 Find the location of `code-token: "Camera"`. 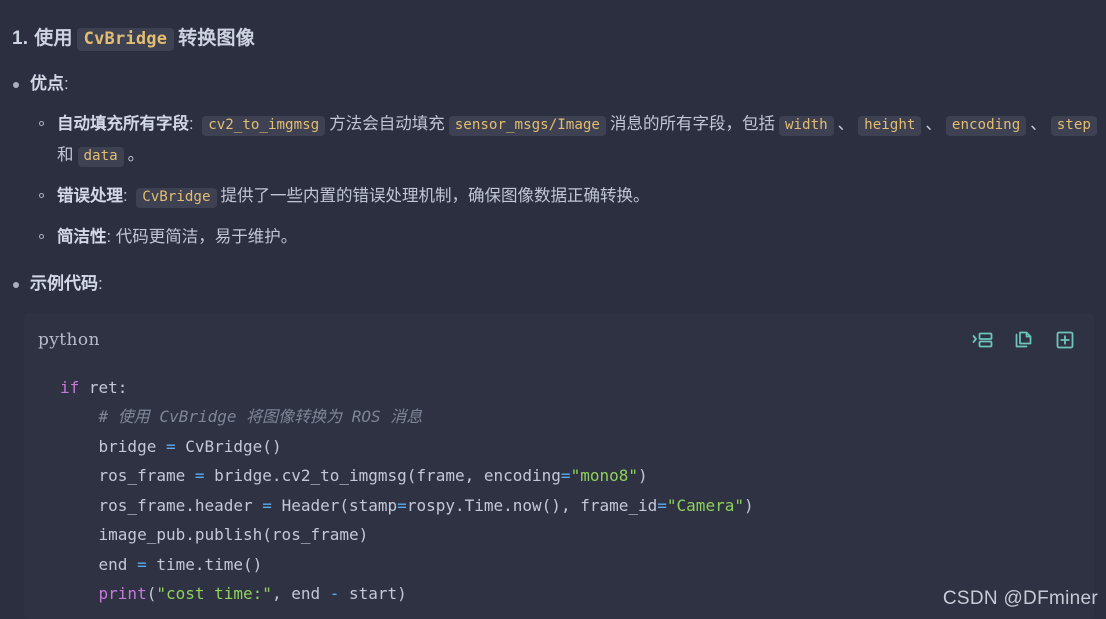

code-token: "Camera" is located at coordinates (705, 505).